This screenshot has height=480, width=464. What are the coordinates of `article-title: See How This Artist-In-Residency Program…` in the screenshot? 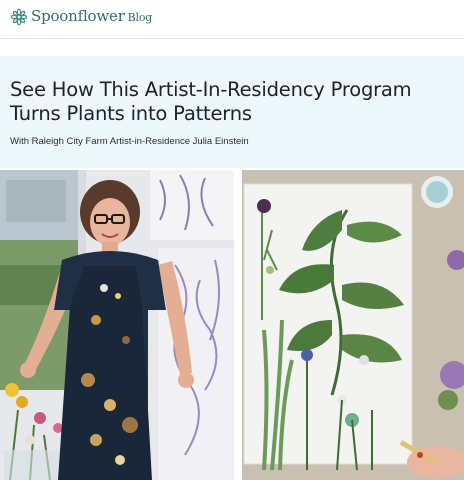 It's located at (235, 102).